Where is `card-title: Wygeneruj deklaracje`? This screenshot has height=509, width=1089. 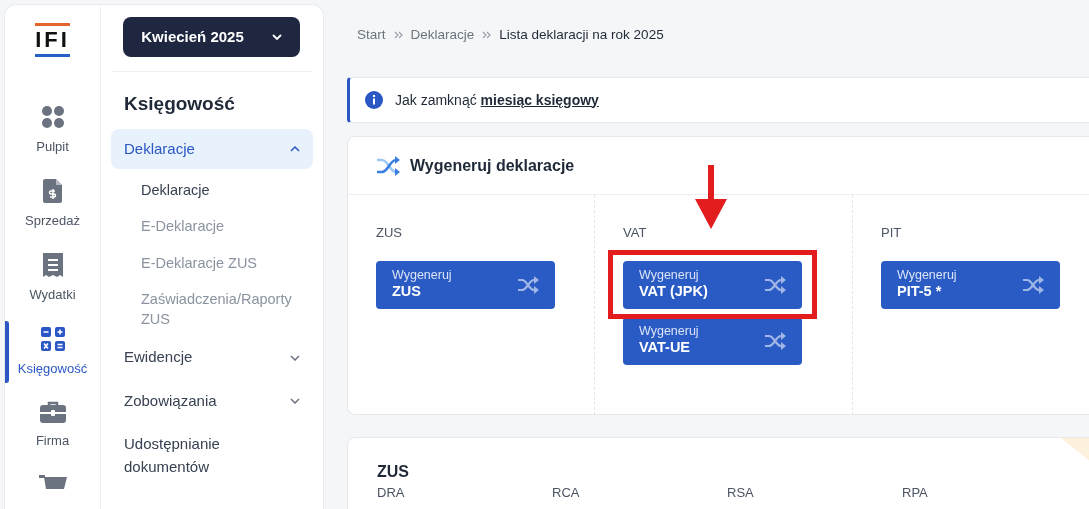
card-title: Wygeneruj deklaracje is located at coordinates (492, 165).